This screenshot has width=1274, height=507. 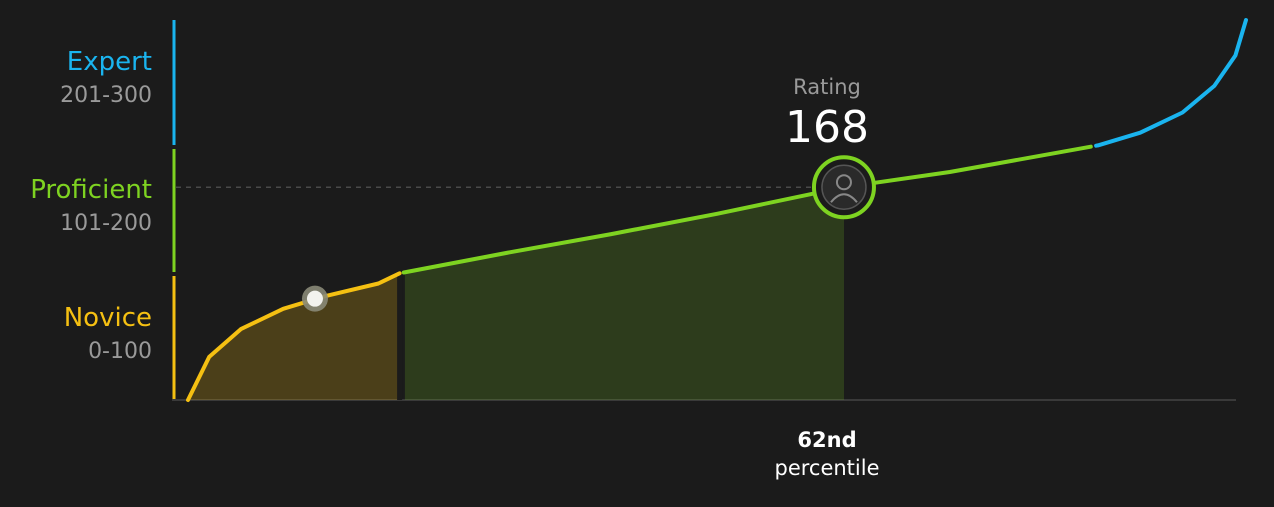 What do you see at coordinates (1171, 83) in the screenshot?
I see `curve-expert-segment` at bounding box center [1171, 83].